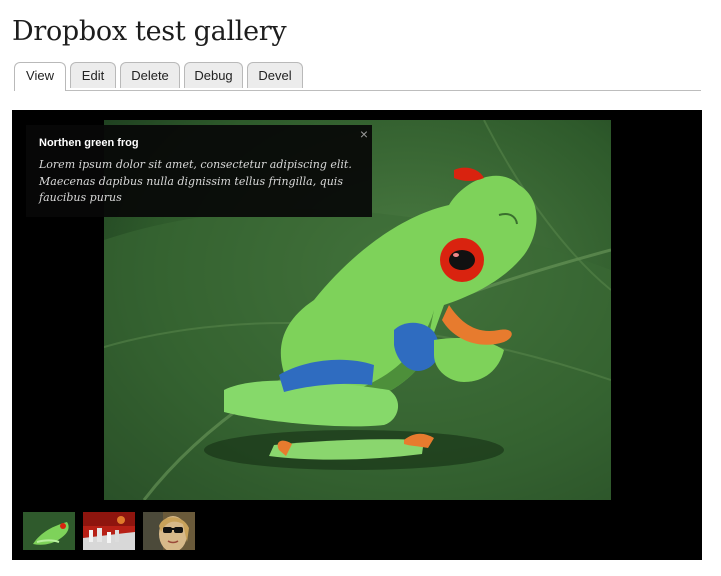  What do you see at coordinates (150, 75) in the screenshot?
I see `tab-delete: Delete` at bounding box center [150, 75].